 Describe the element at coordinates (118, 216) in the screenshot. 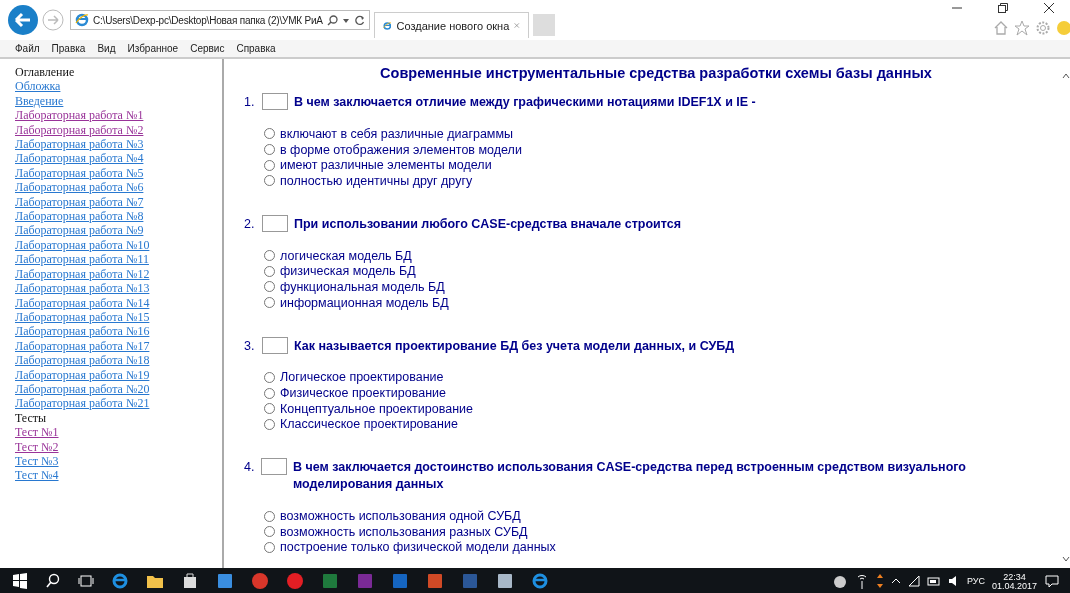

I see `nav-link: Лабораторная работа №8` at that location.